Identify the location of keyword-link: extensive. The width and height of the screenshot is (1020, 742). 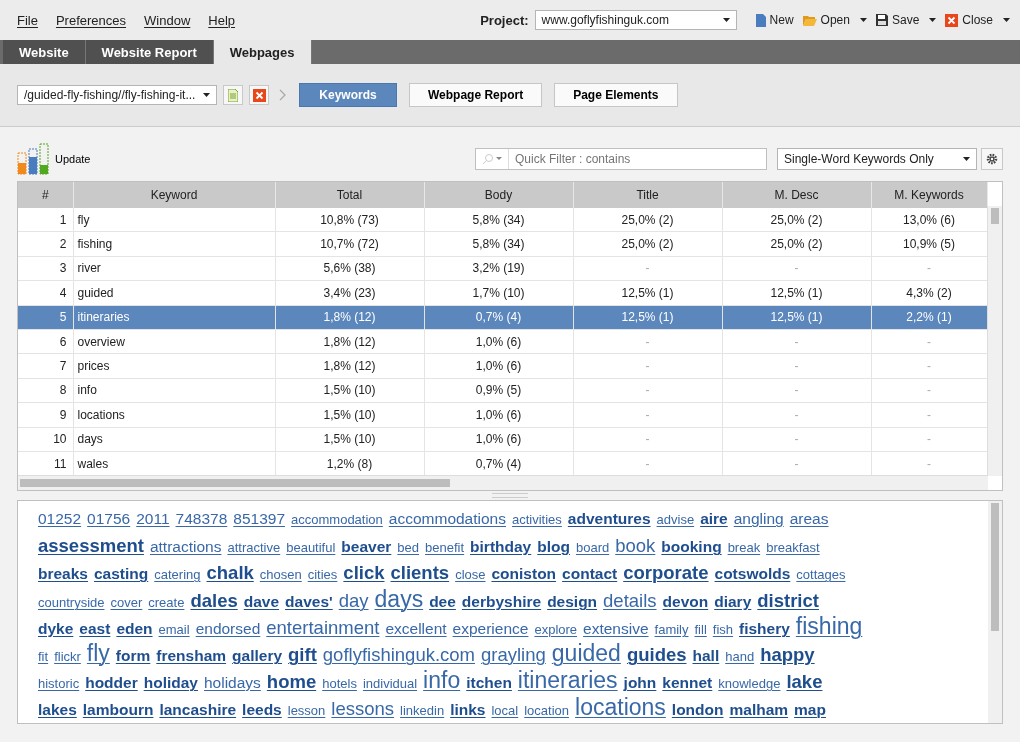
(616, 628).